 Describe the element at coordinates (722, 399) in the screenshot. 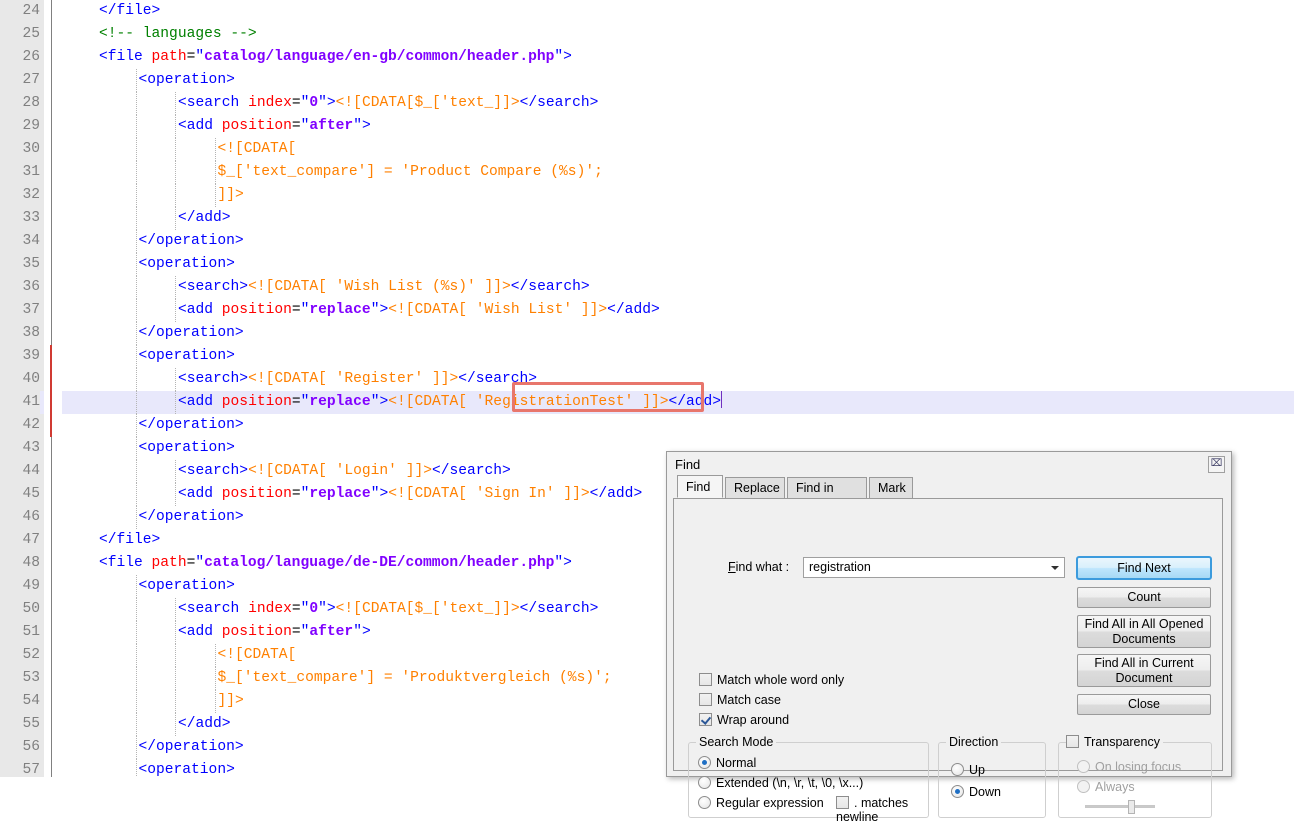

I see `text-caret` at that location.